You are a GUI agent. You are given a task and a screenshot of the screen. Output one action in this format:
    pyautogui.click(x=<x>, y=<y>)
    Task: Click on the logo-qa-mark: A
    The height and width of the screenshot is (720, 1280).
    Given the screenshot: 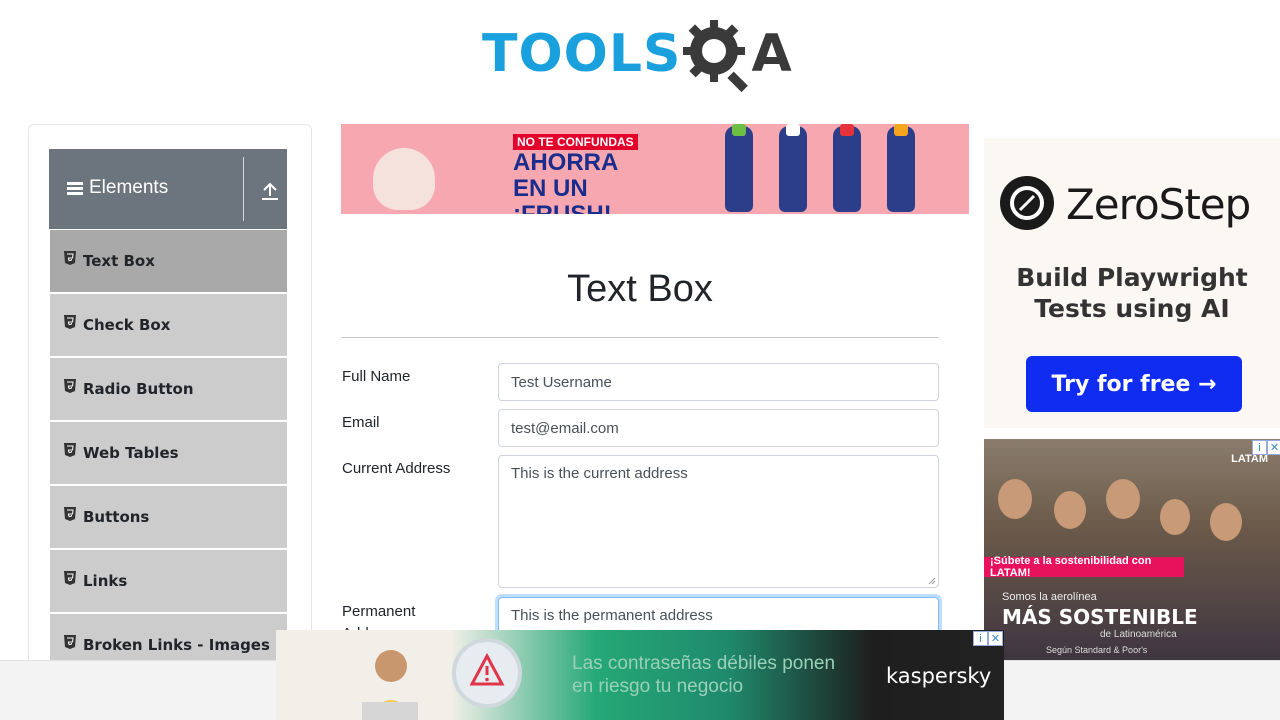 What is the action you would take?
    pyautogui.click(x=736, y=54)
    